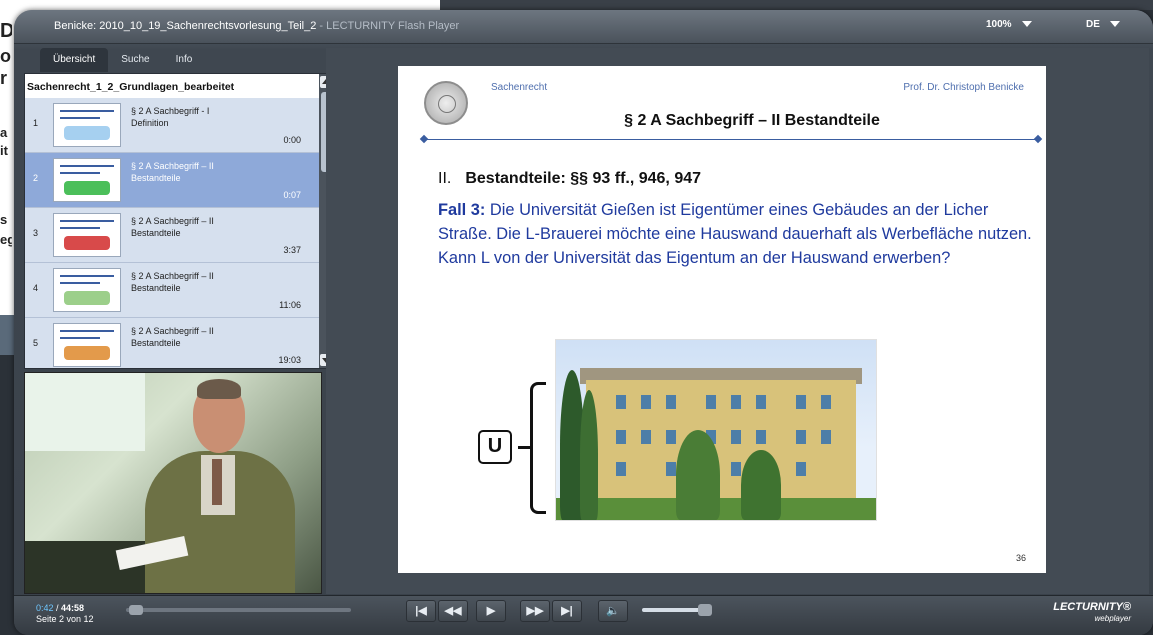  I want to click on panel-tabs: Übersicht Suche Info, so click(122, 60).